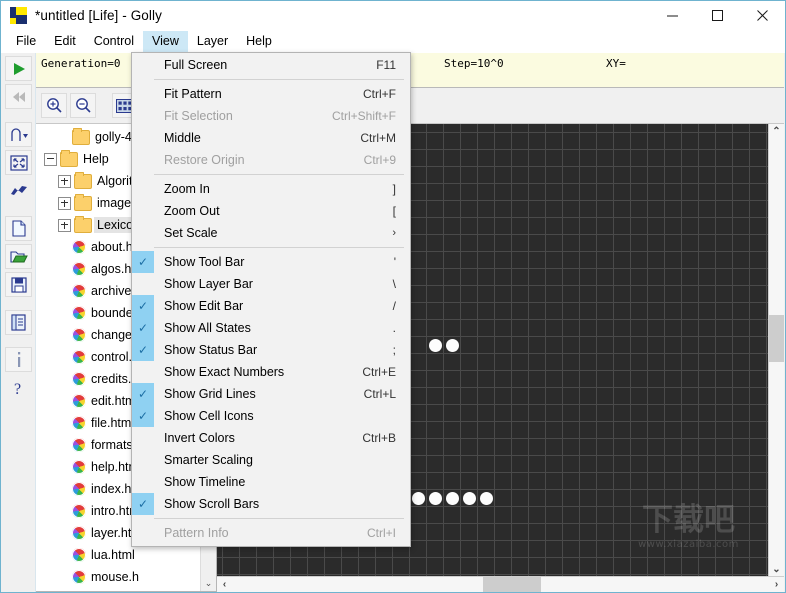 This screenshot has height=593, width=786. Describe the element at coordinates (165, 41) in the screenshot. I see `menu-view: View` at that location.